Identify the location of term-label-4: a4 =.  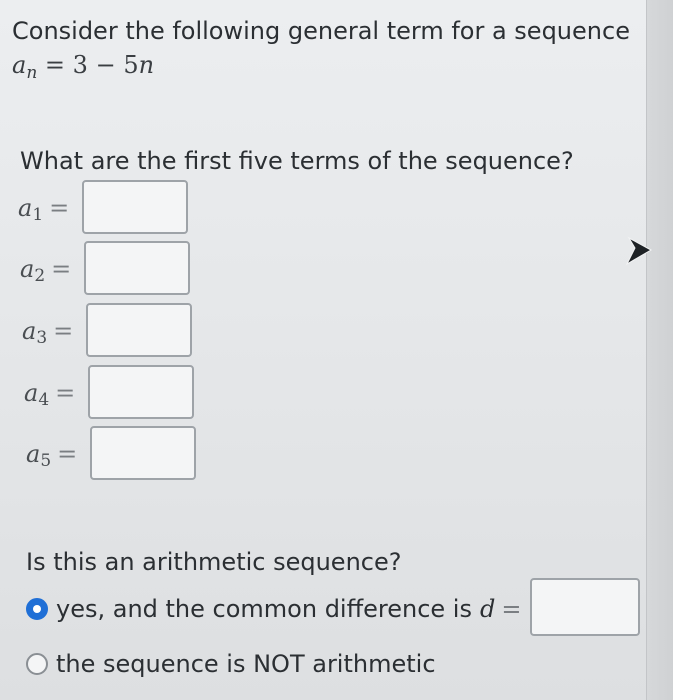
(57, 394).